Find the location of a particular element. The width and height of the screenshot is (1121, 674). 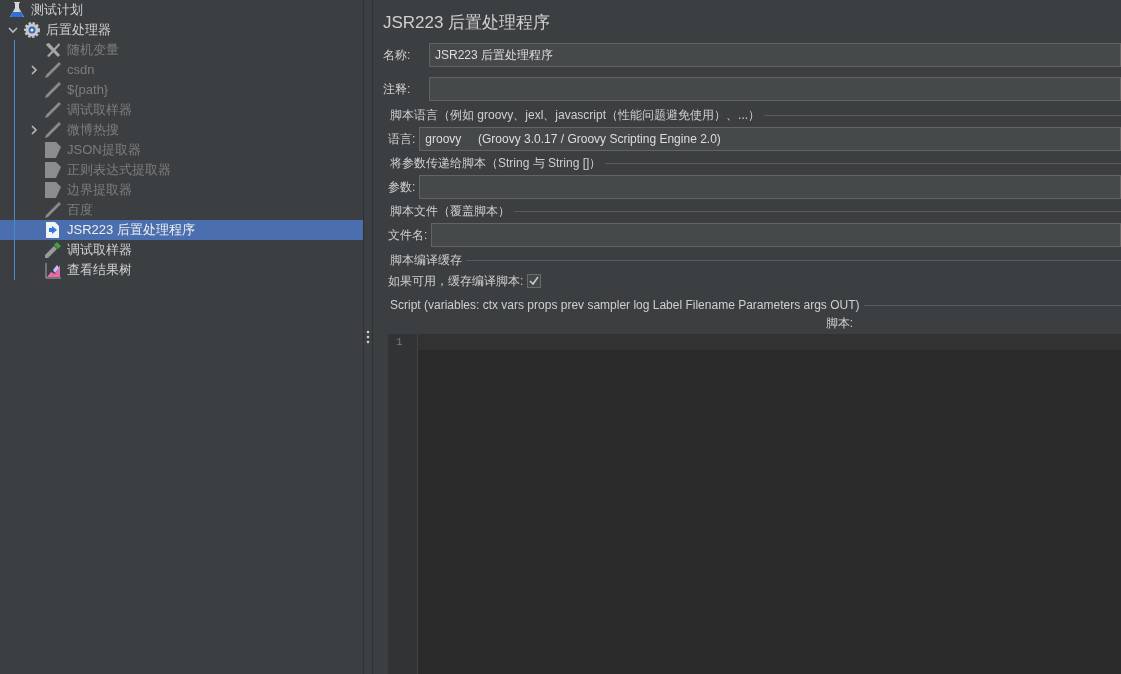

document-arrow-icon is located at coordinates (53, 230).